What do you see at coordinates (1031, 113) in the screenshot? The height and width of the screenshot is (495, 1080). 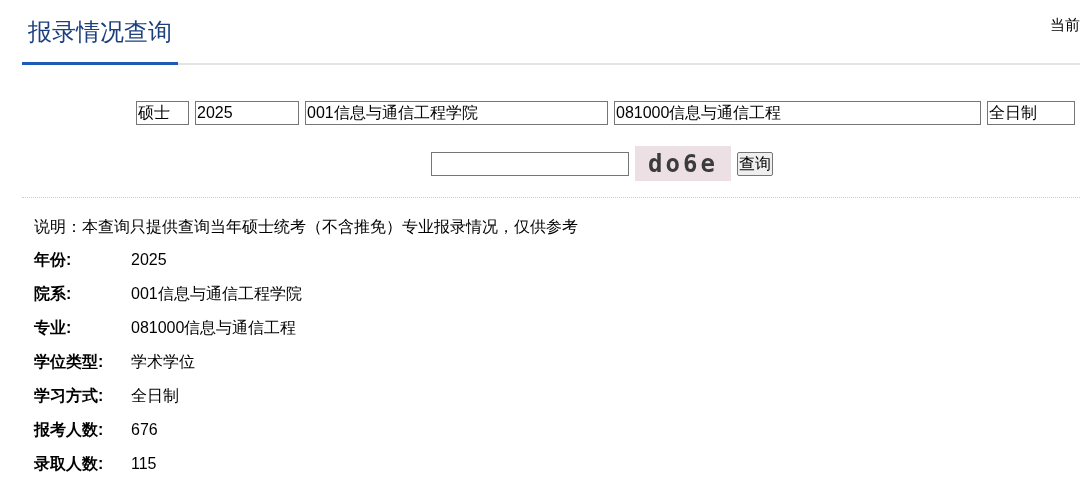 I see `select-field: 全日制` at bounding box center [1031, 113].